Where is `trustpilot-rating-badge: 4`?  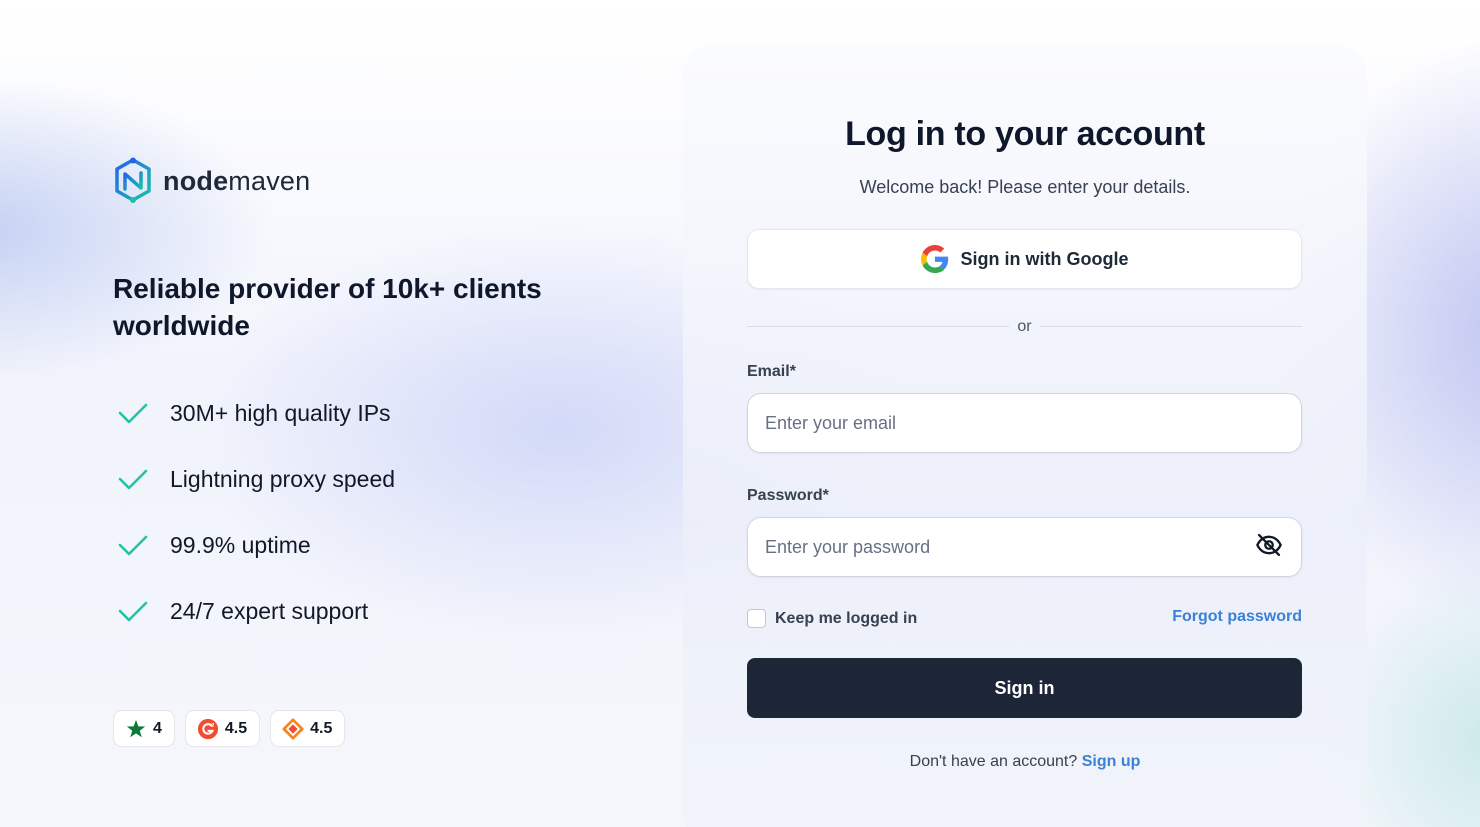
trustpilot-rating-badge: 4 is located at coordinates (144, 728).